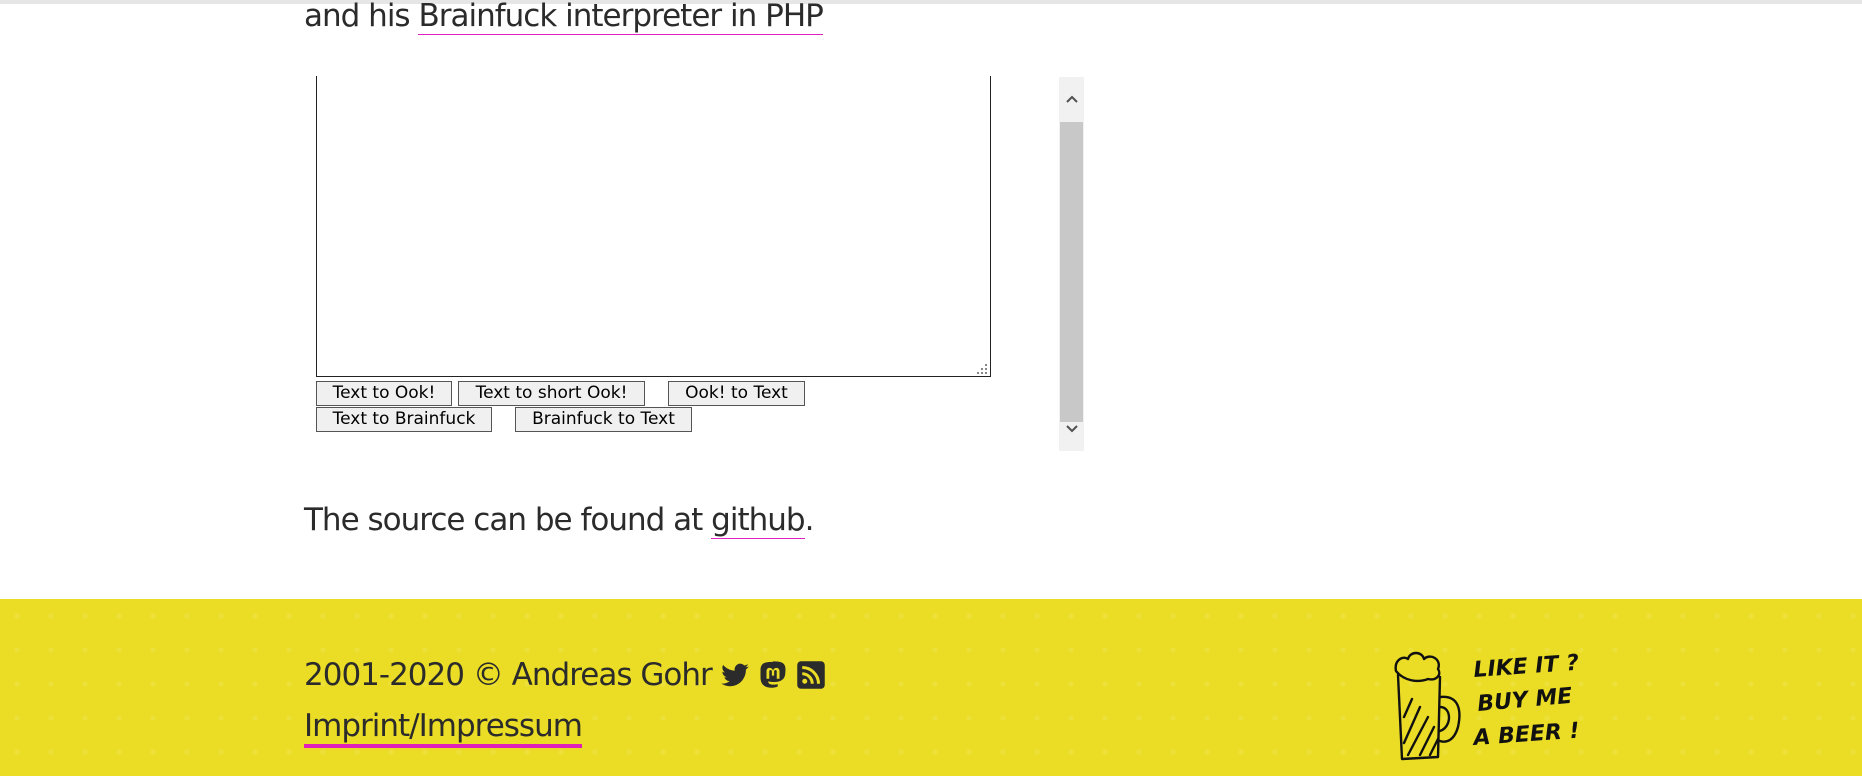 Image resolution: width=1862 pixels, height=776 pixels. Describe the element at coordinates (758, 520) in the screenshot. I see `github-link: github` at that location.